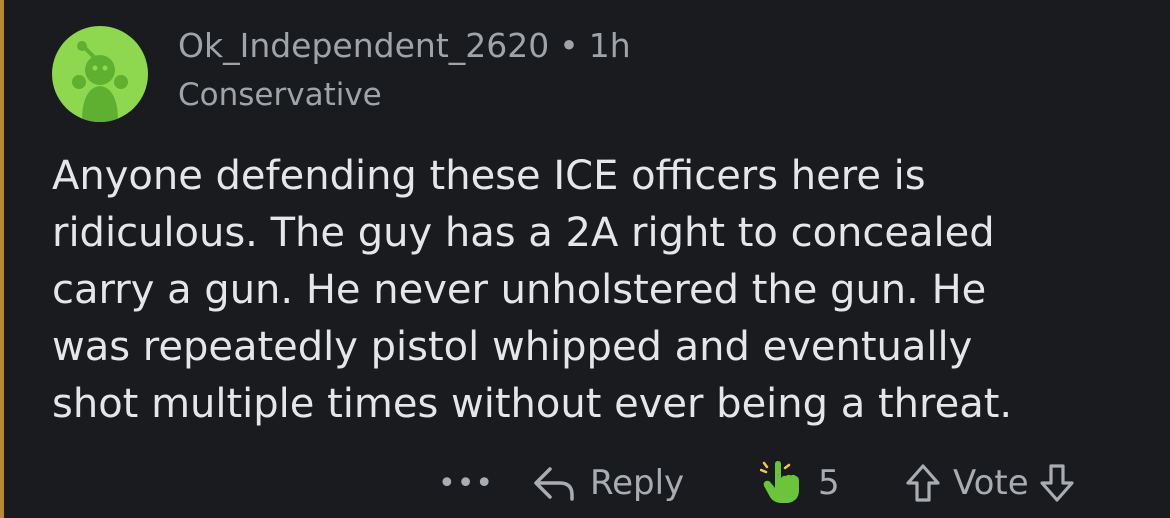 This screenshot has height=518, width=1170. What do you see at coordinates (637, 483) in the screenshot?
I see `reply-label: Reply` at bounding box center [637, 483].